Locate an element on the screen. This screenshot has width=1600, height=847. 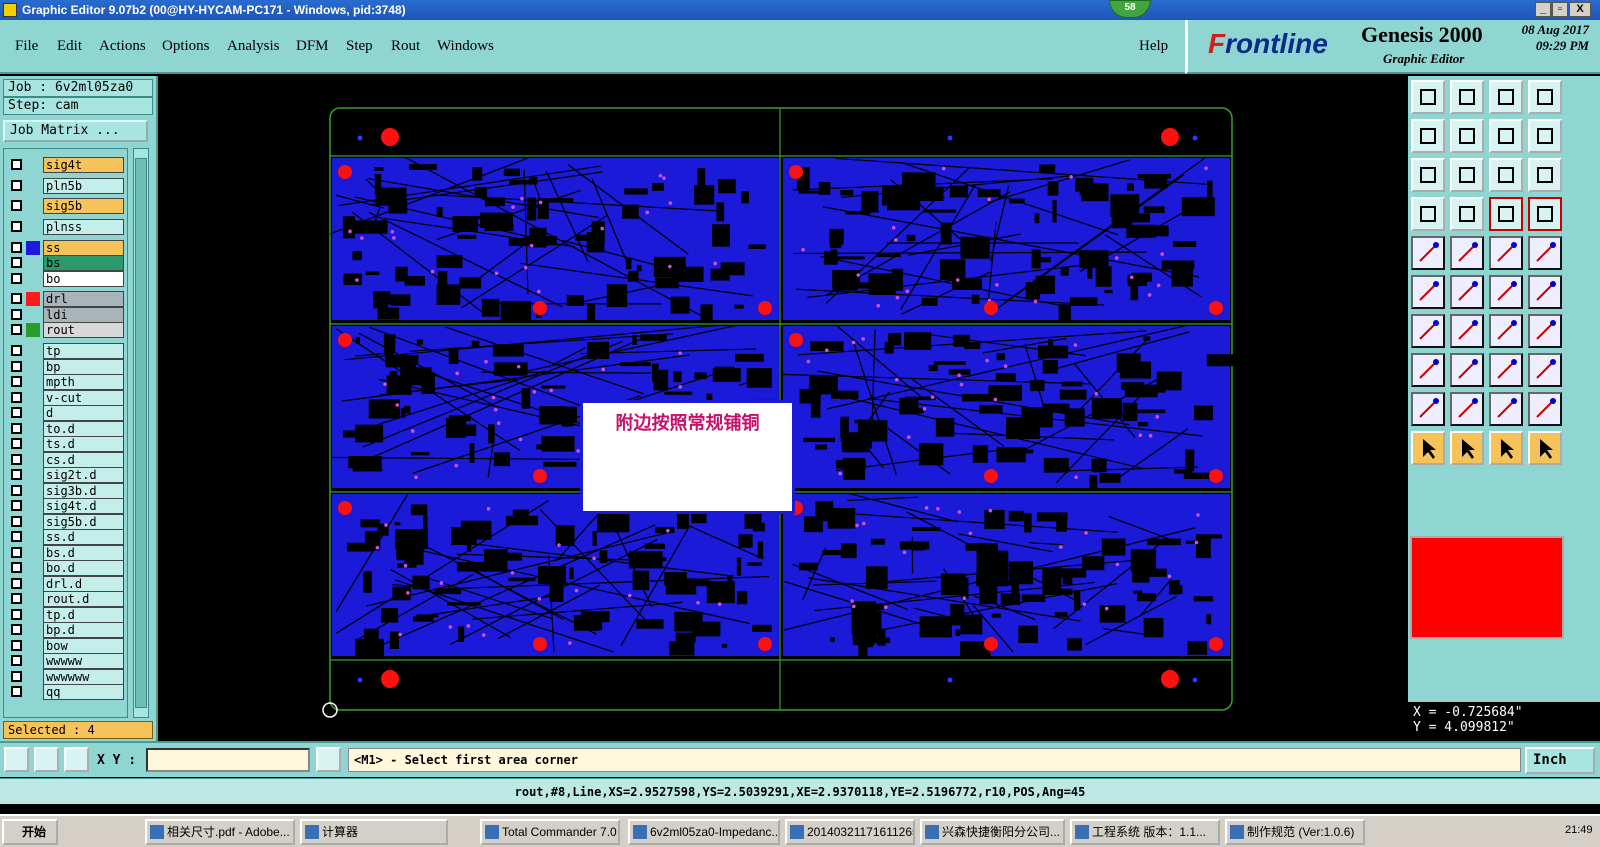
menu-dfm: DFM is located at coordinates (312, 46).